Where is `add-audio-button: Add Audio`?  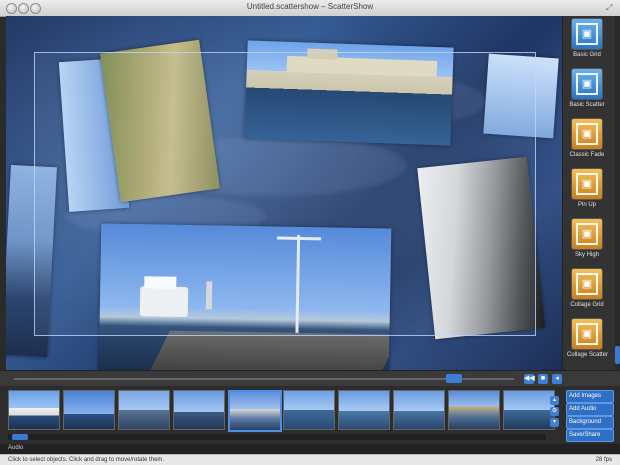
add-audio-button: Add Audio is located at coordinates (590, 409).